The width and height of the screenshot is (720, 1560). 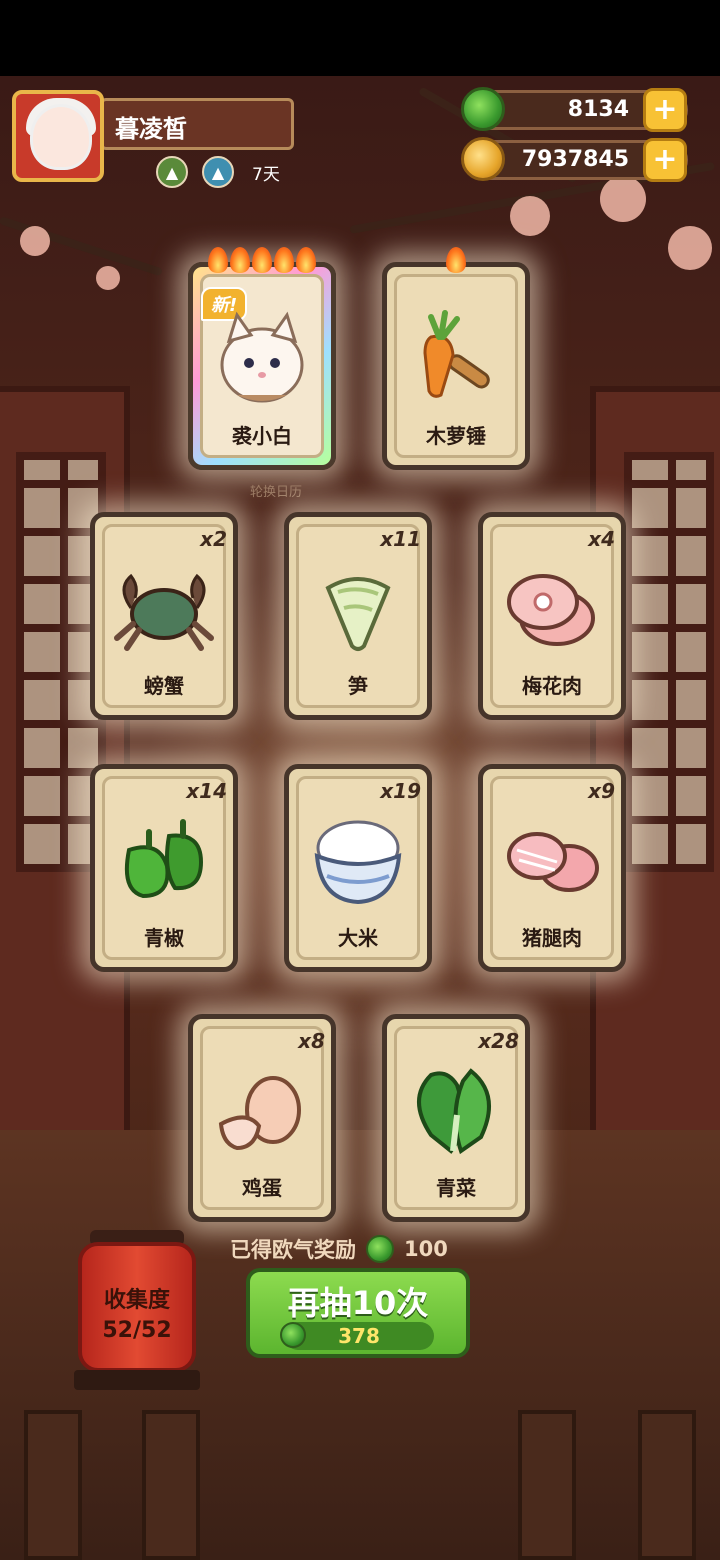 What do you see at coordinates (400, 539) in the screenshot?
I see `item-count: x11` at bounding box center [400, 539].